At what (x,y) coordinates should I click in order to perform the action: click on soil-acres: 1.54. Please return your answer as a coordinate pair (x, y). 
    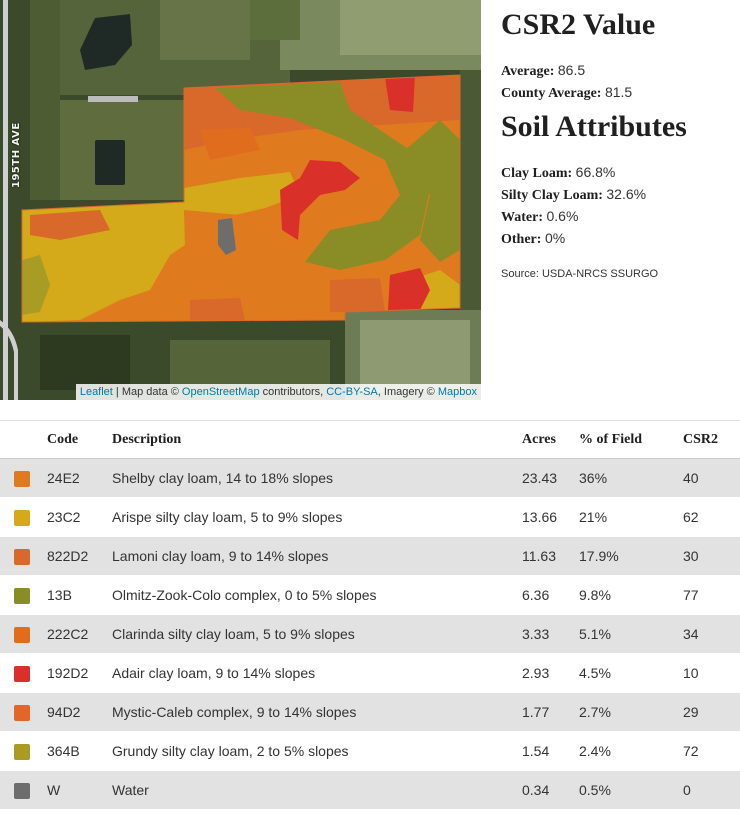
    Looking at the image, I should click on (550, 751).